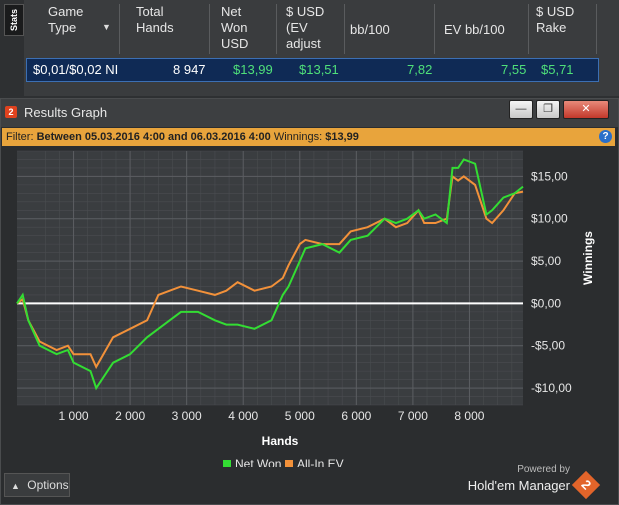  Describe the element at coordinates (548, 346) in the screenshot. I see `y-tick-label: -$5,00` at that location.